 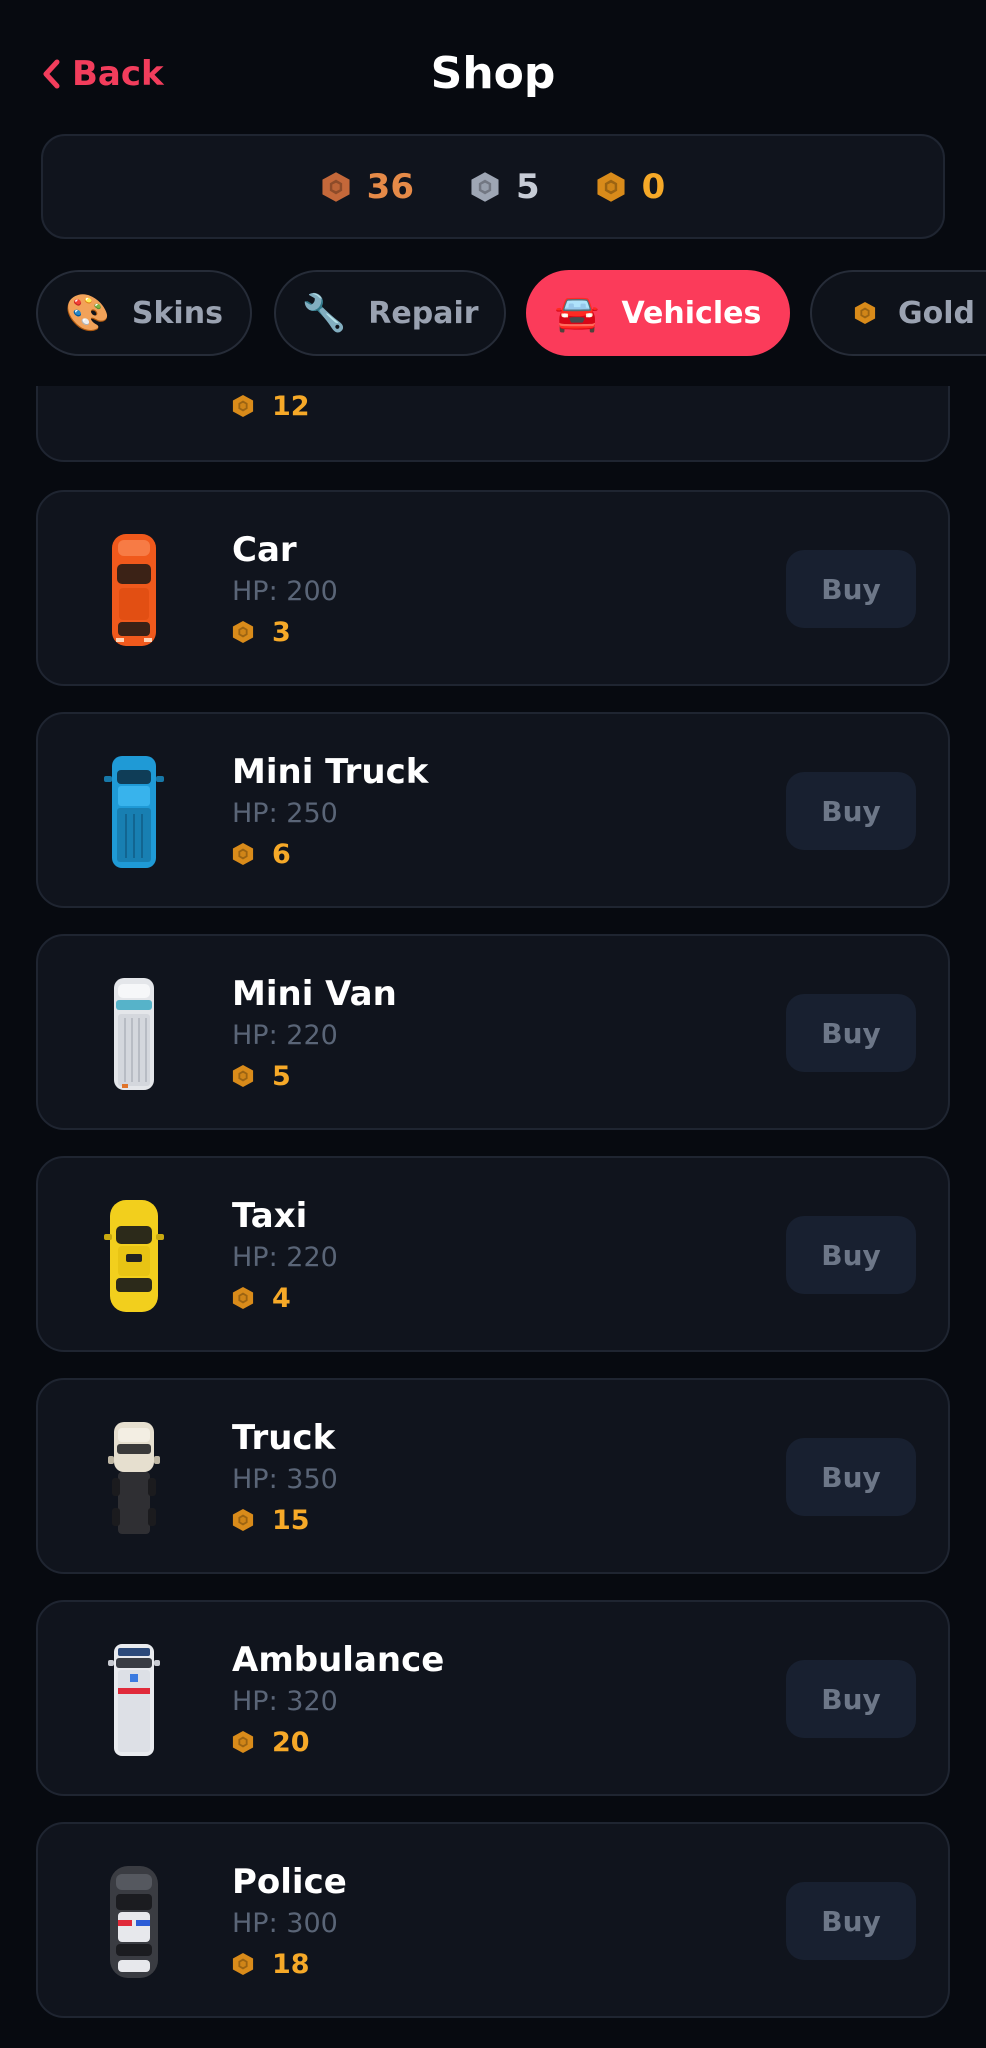 What do you see at coordinates (314, 994) in the screenshot?
I see `vehicle-name: Mini Van` at bounding box center [314, 994].